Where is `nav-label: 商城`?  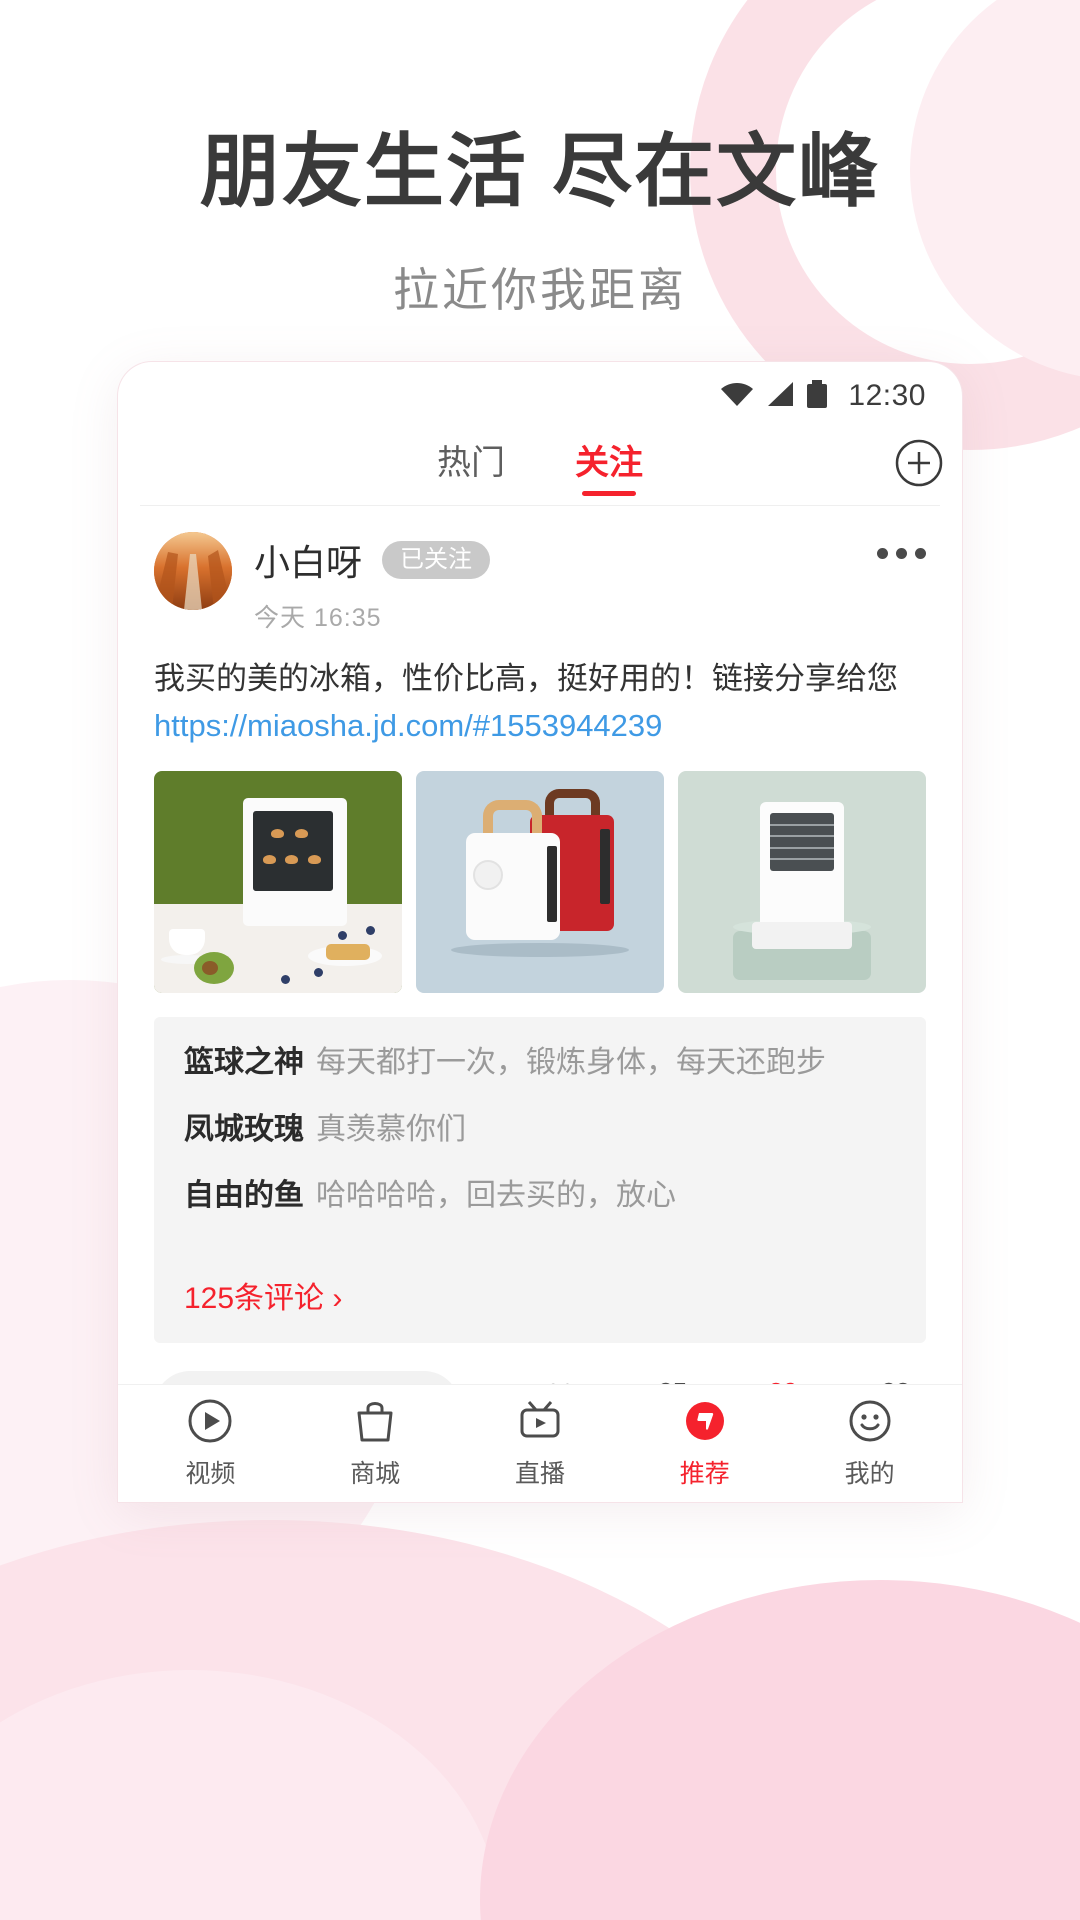 nav-label: 商城 is located at coordinates (375, 1474).